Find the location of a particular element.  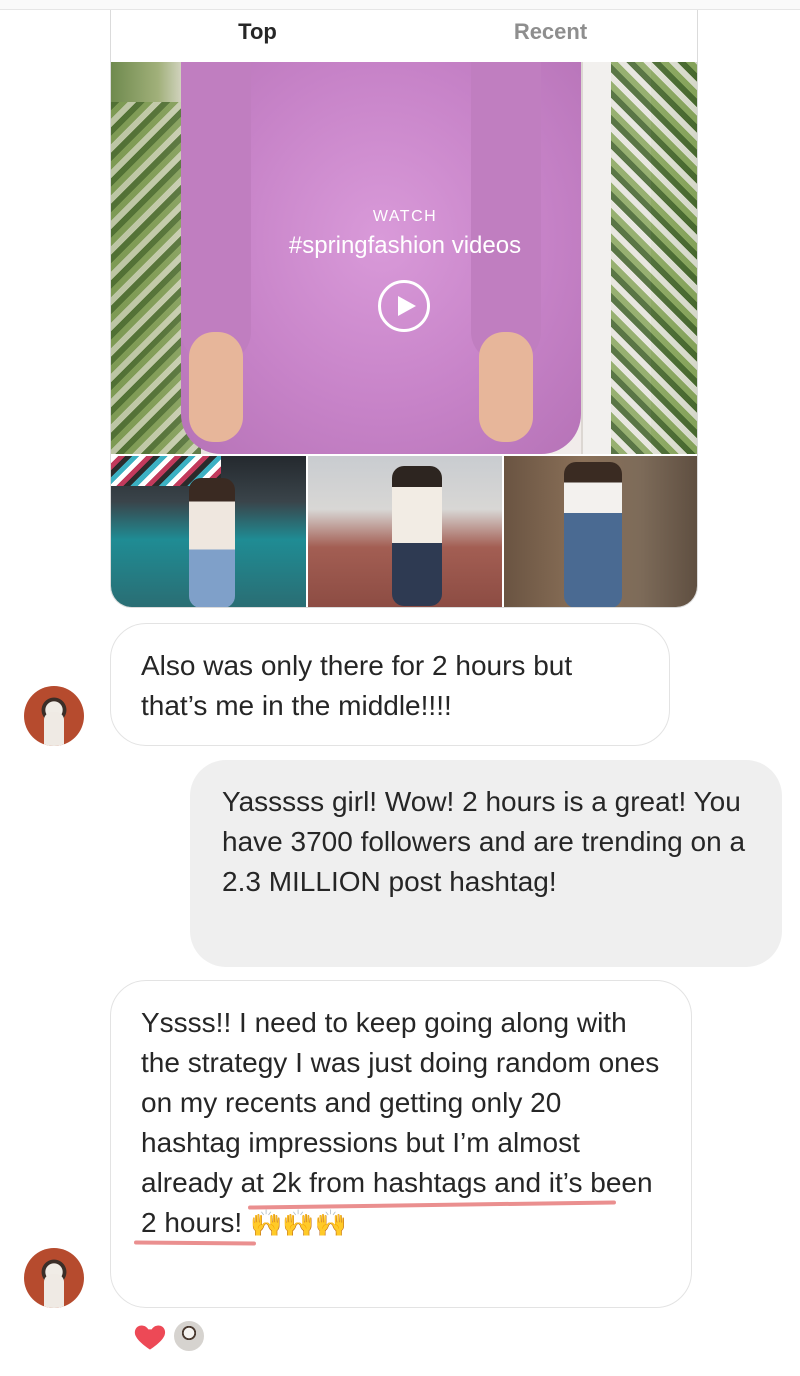

heart-icon is located at coordinates (150, 1336).